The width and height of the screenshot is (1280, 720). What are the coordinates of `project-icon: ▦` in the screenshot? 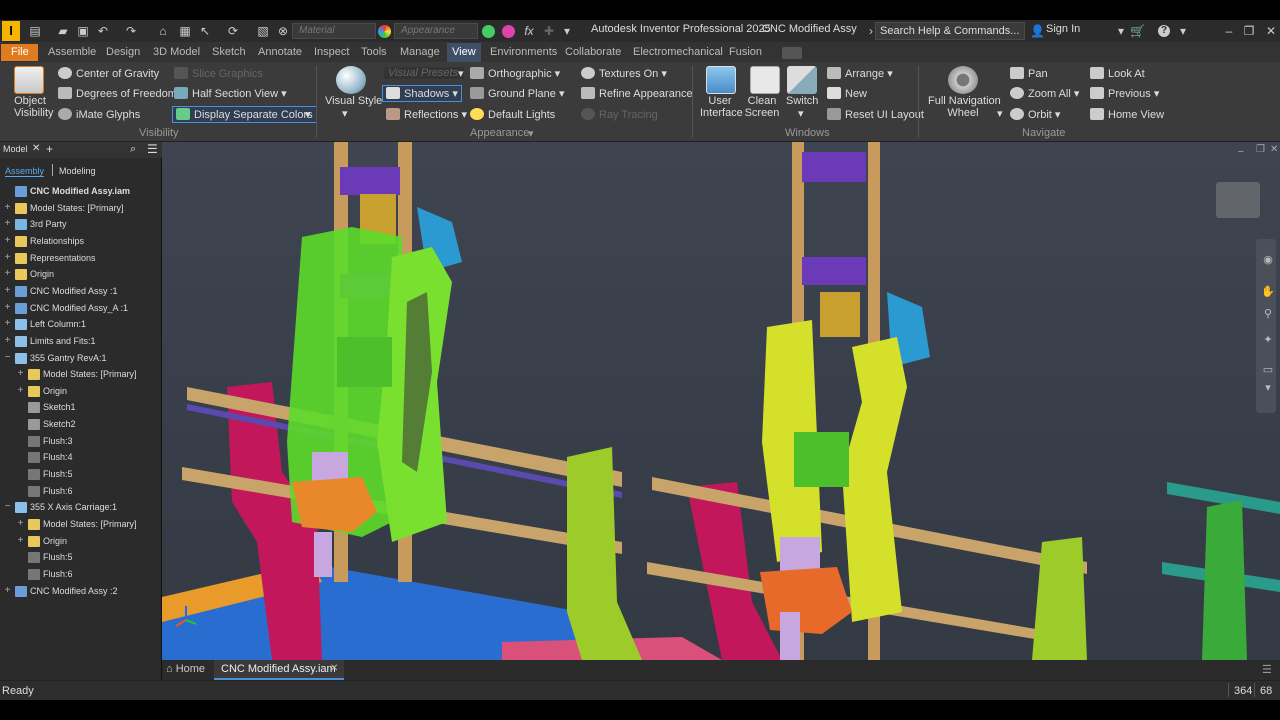 It's located at (185, 31).